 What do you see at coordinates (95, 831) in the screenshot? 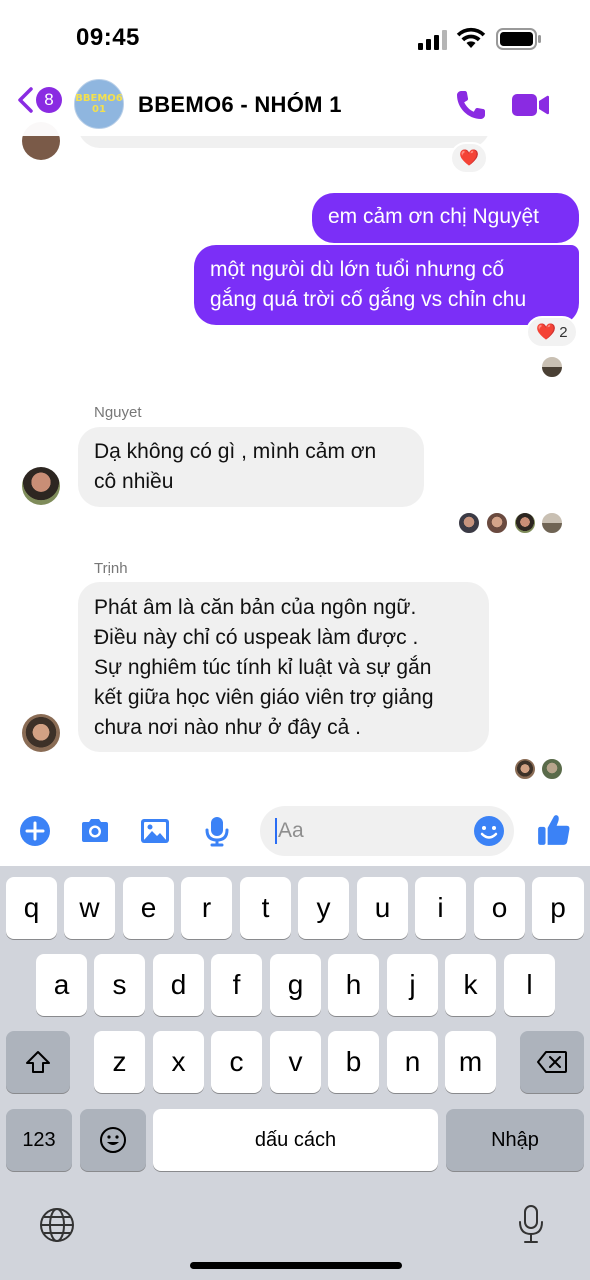
I see `camera-icon` at bounding box center [95, 831].